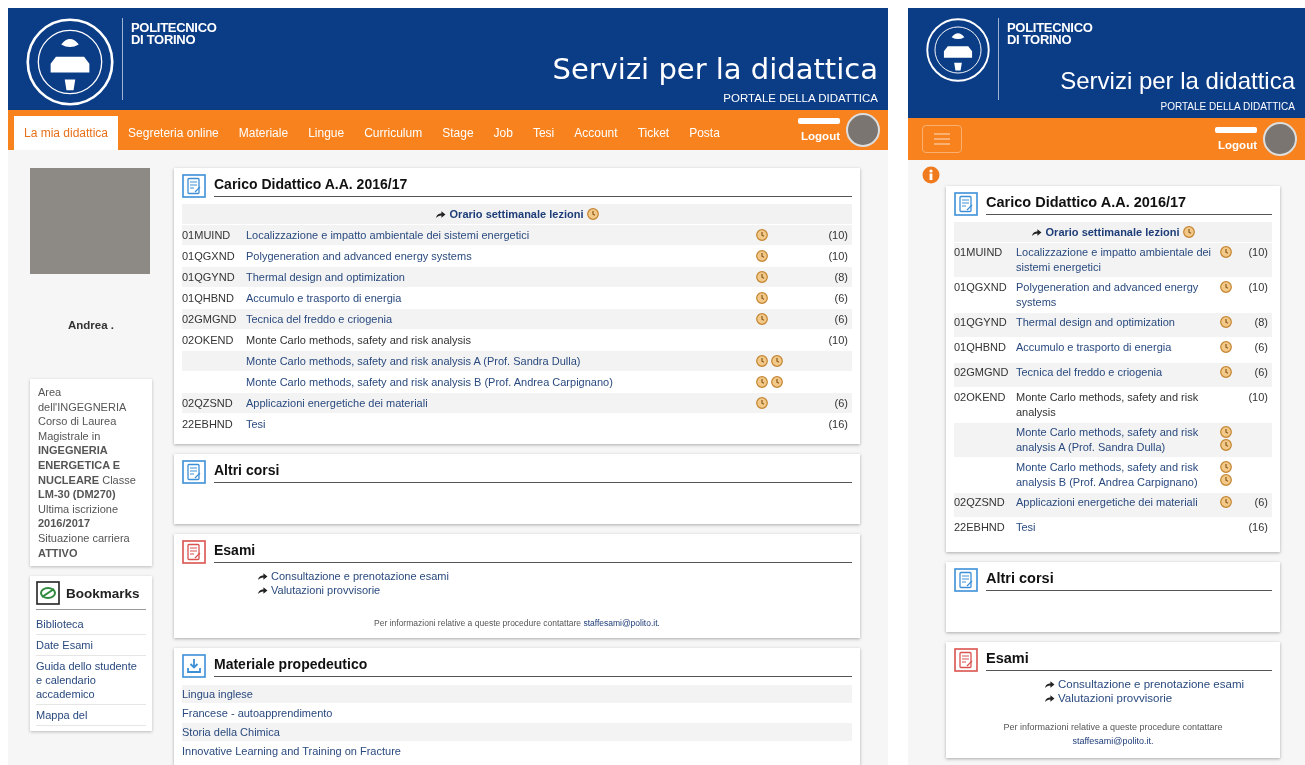 The width and height of the screenshot is (1305, 765). I want to click on schedule-link: Orario settimanale lezioni, so click(516, 214).